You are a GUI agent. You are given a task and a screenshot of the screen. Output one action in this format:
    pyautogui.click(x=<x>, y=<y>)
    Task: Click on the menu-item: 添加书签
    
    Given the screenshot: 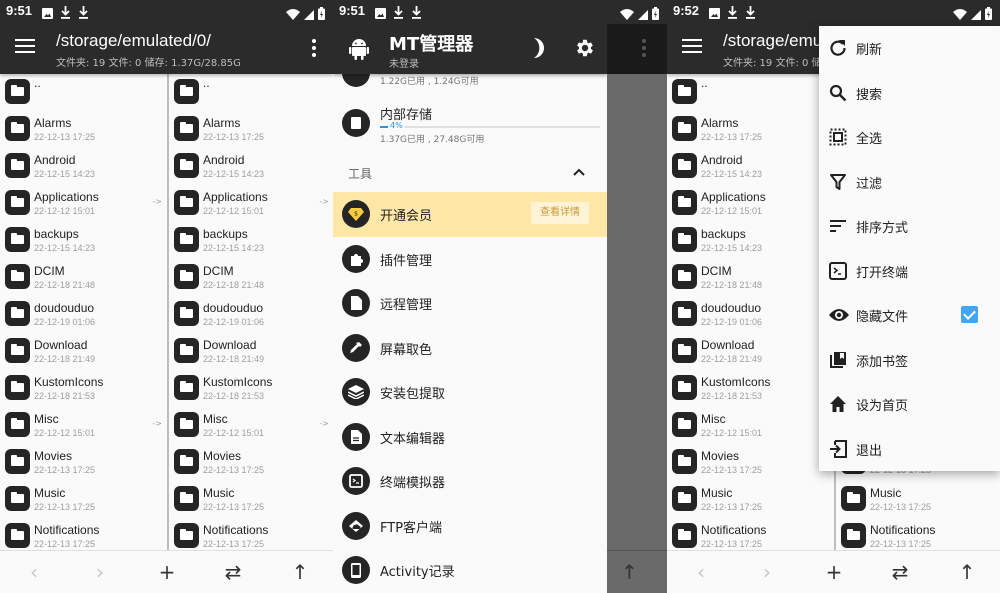 What is the action you would take?
    pyautogui.click(x=909, y=360)
    